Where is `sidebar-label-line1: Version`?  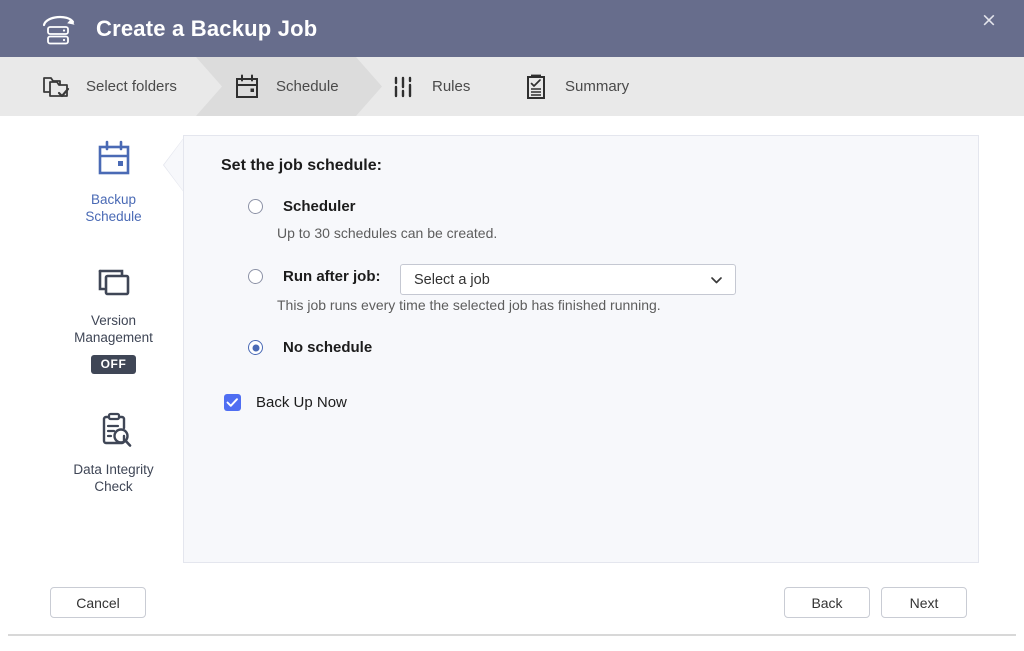
sidebar-label-line1: Version is located at coordinates (113, 320).